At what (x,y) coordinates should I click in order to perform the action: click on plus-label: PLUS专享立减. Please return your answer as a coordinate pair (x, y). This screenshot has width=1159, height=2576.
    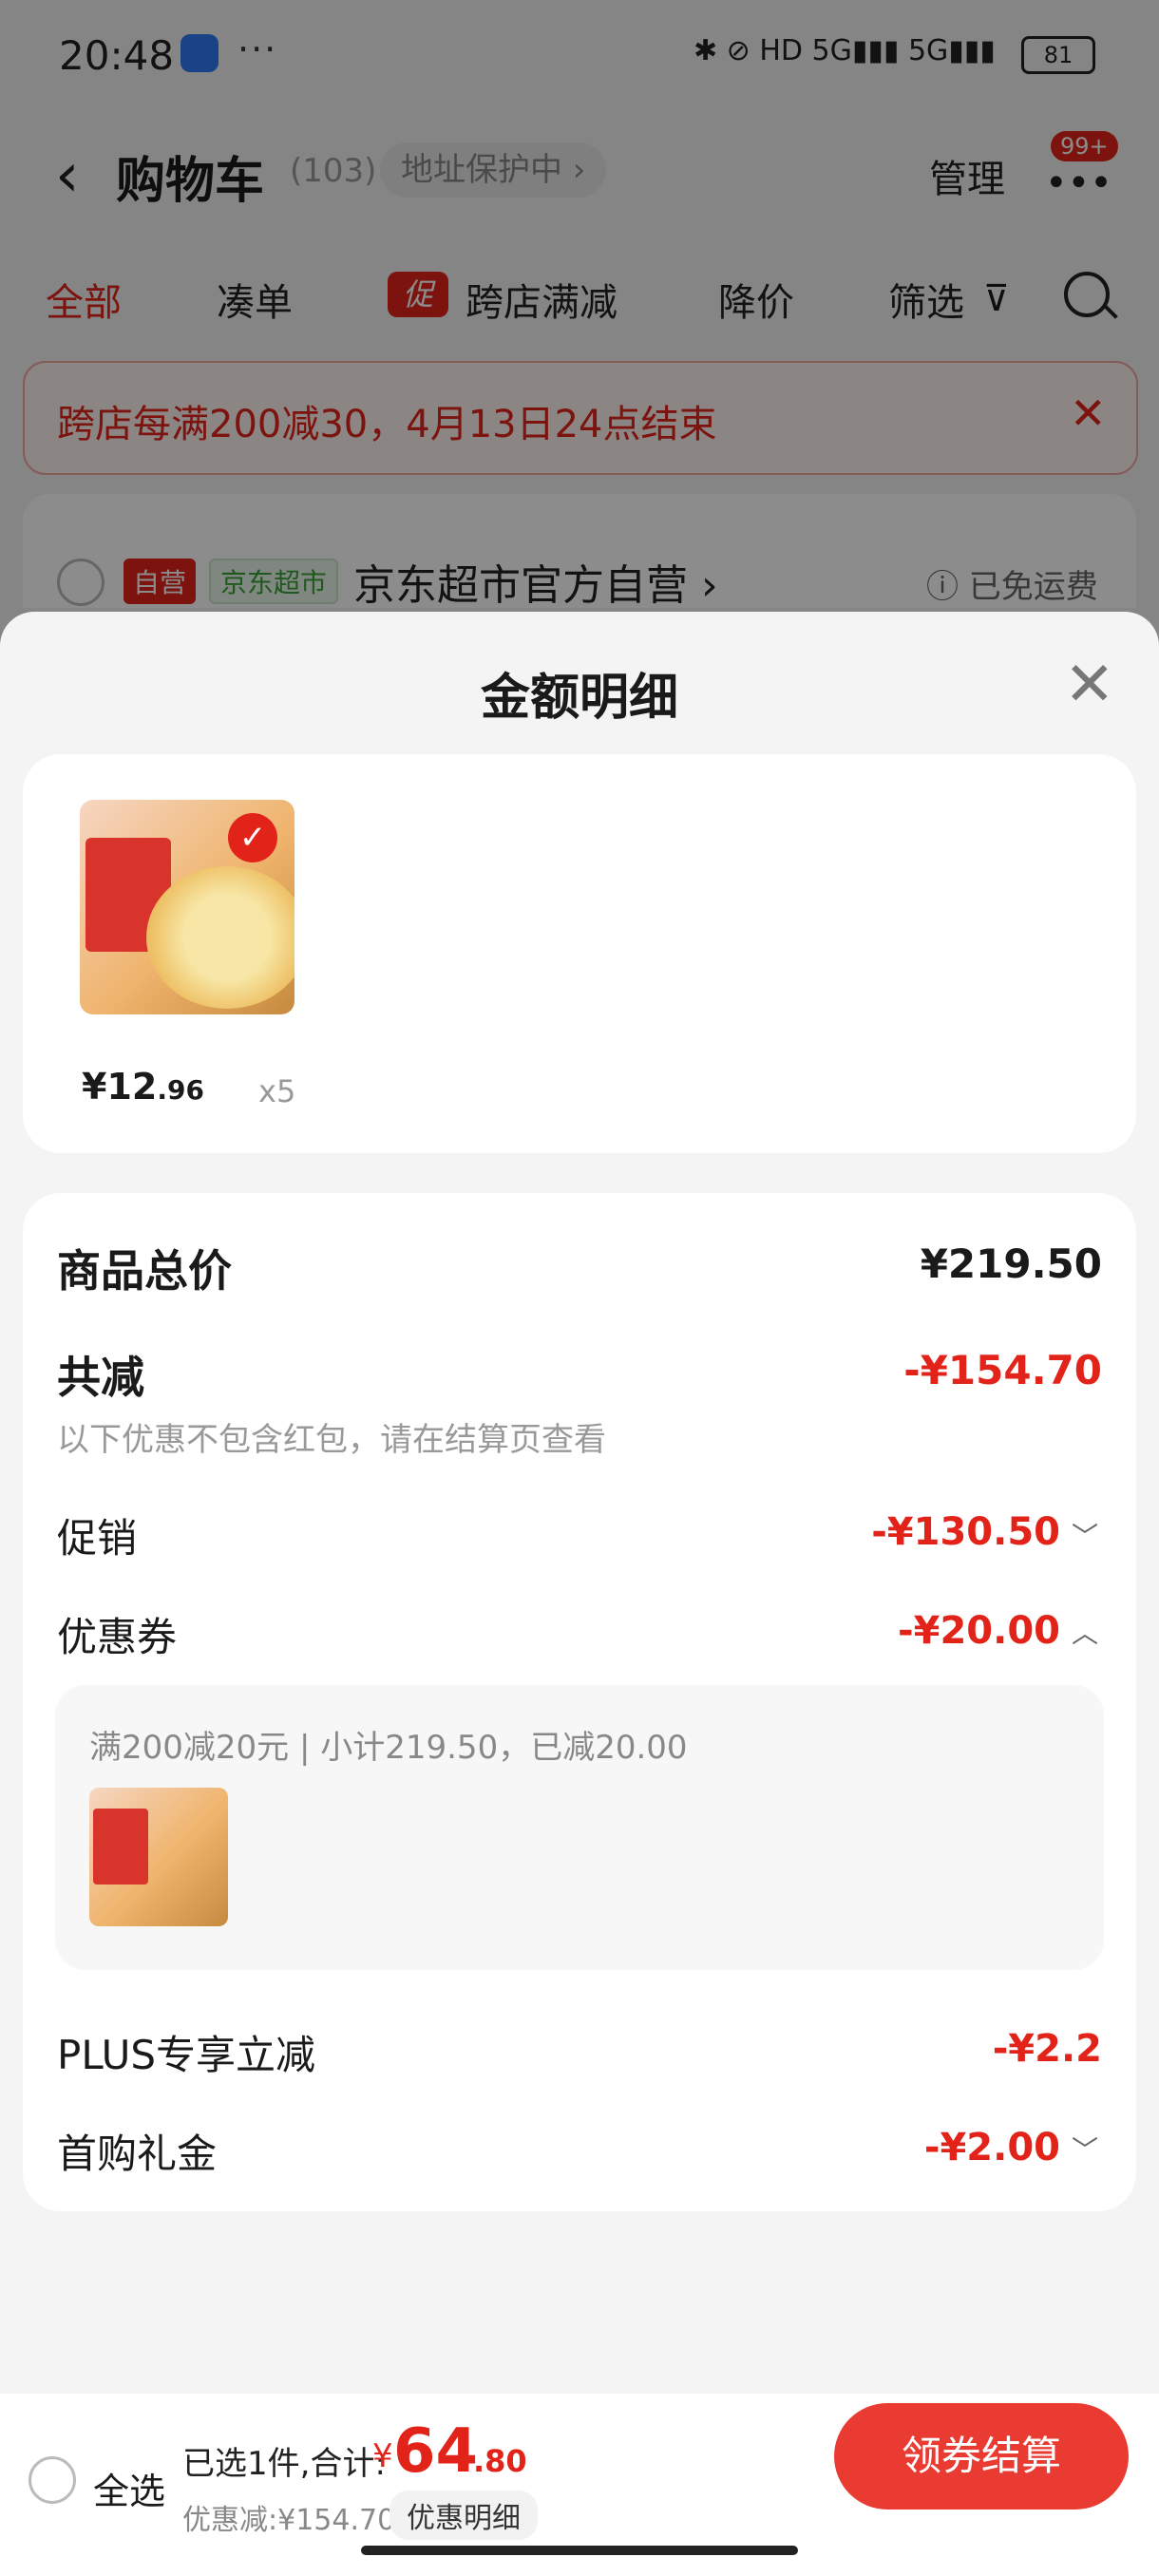
    Looking at the image, I should click on (186, 2055).